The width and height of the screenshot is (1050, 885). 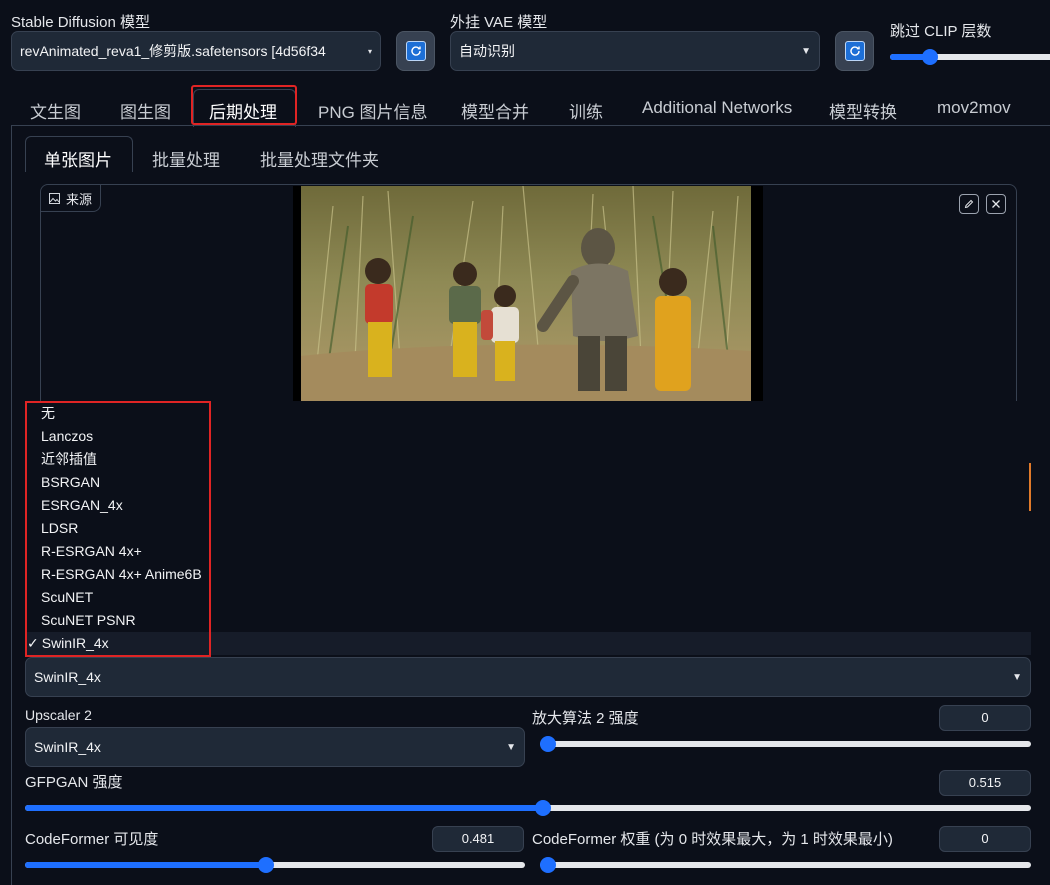 I want to click on codeformer-weight-label: CodeFormer 权重 (为 0 时效果最大，为 1 时效果最小), so click(x=712, y=839).